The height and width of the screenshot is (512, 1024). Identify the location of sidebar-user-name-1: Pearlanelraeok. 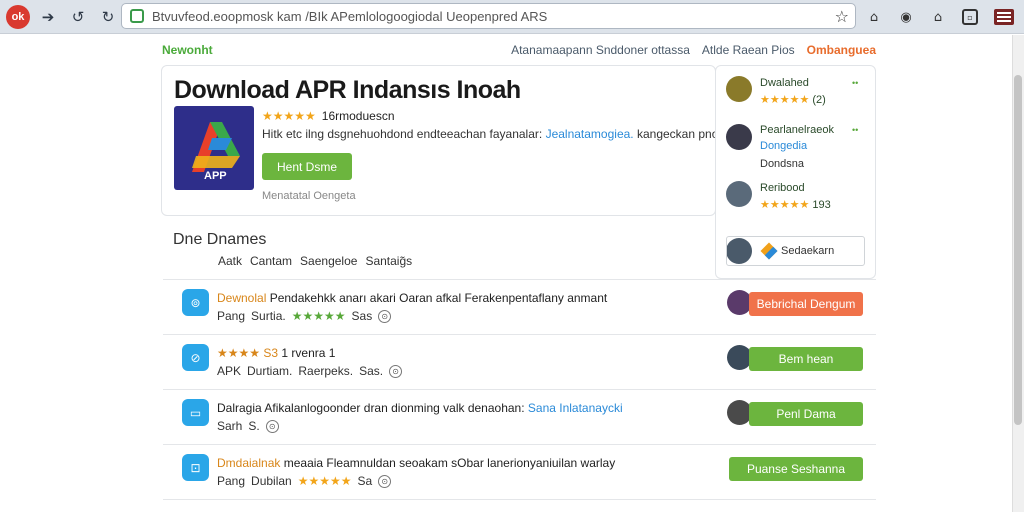
(797, 130).